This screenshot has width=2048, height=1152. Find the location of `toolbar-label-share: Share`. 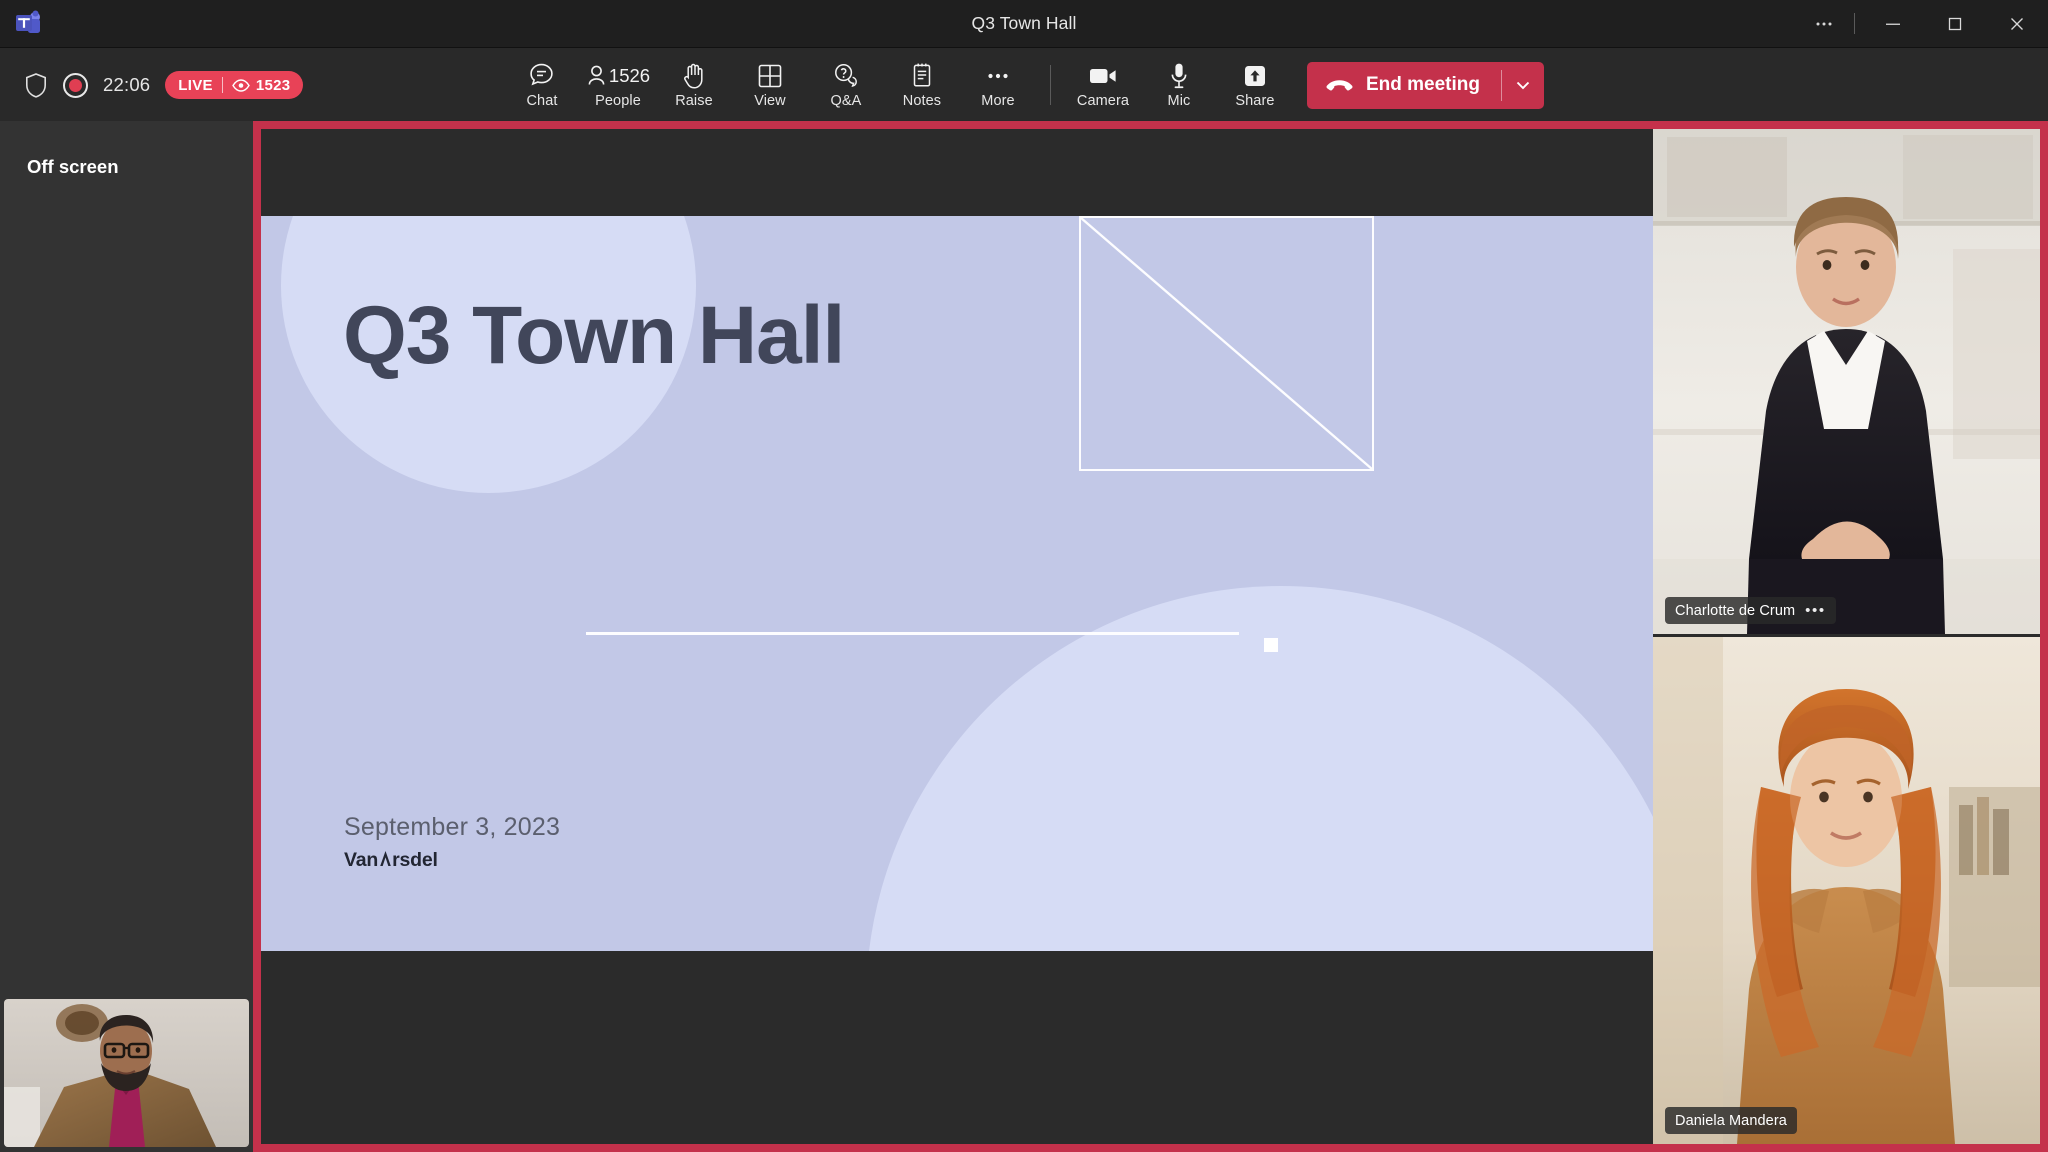

toolbar-label-share: Share is located at coordinates (1255, 101).